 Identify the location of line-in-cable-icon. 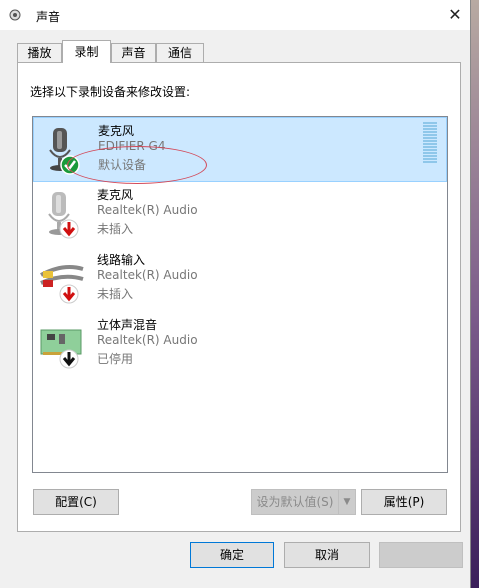
(62, 284).